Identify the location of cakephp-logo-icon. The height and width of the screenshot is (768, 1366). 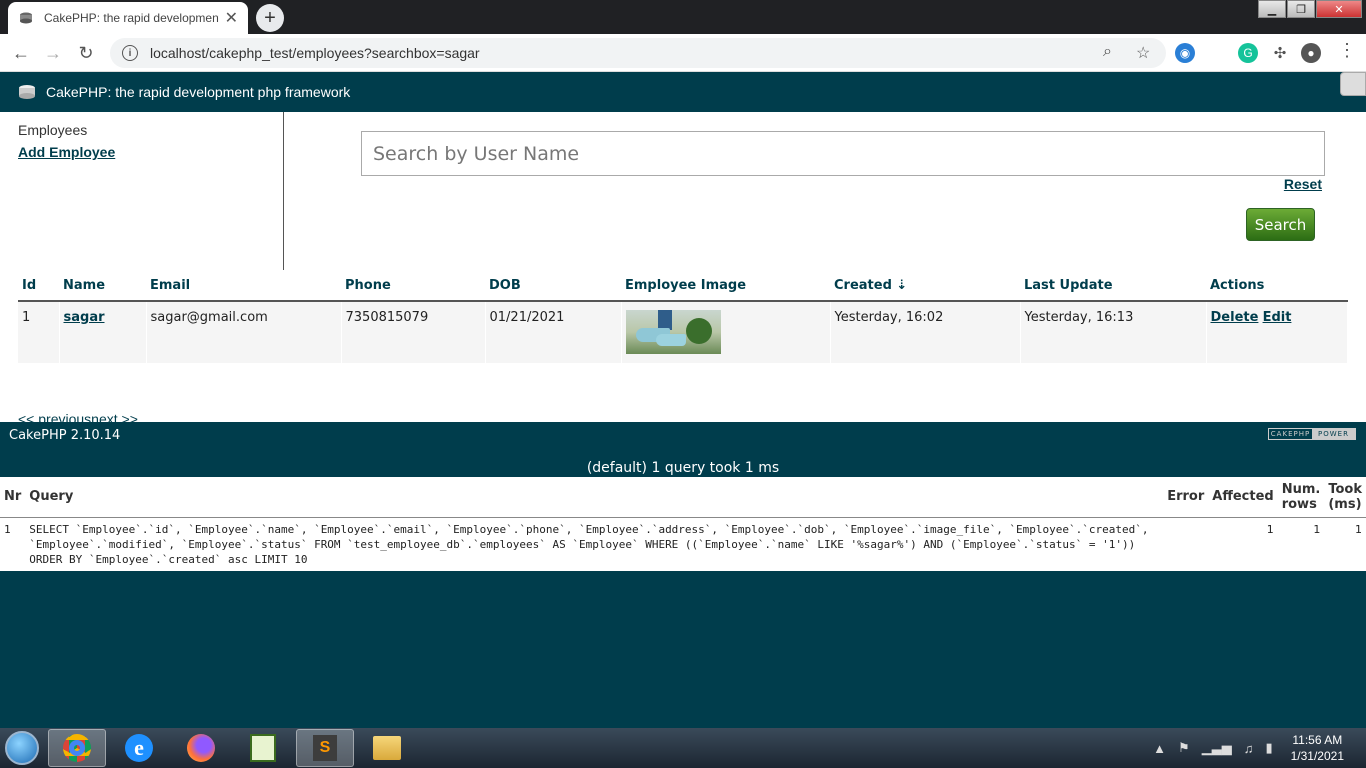
(27, 92).